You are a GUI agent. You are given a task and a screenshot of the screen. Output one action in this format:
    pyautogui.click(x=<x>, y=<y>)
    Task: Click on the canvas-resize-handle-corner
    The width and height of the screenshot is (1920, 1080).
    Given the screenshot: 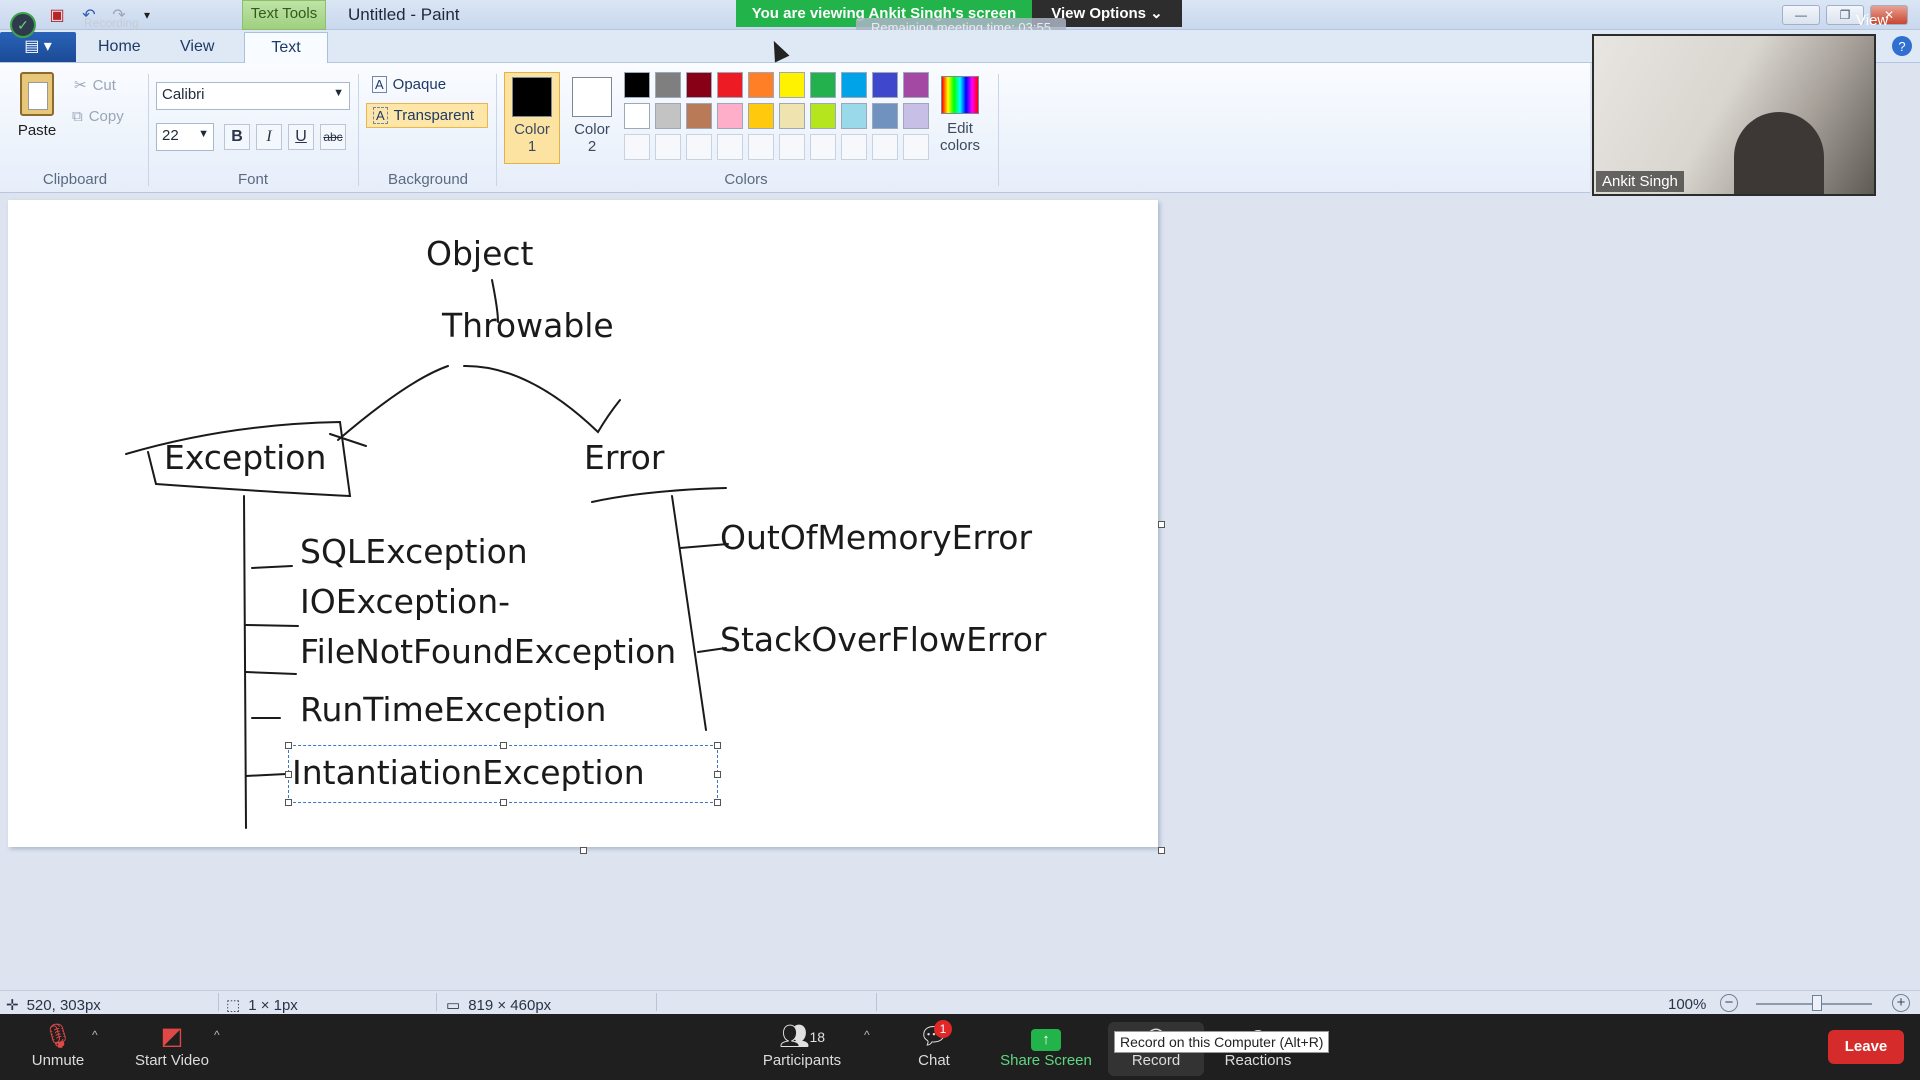 What is the action you would take?
    pyautogui.click(x=1161, y=850)
    